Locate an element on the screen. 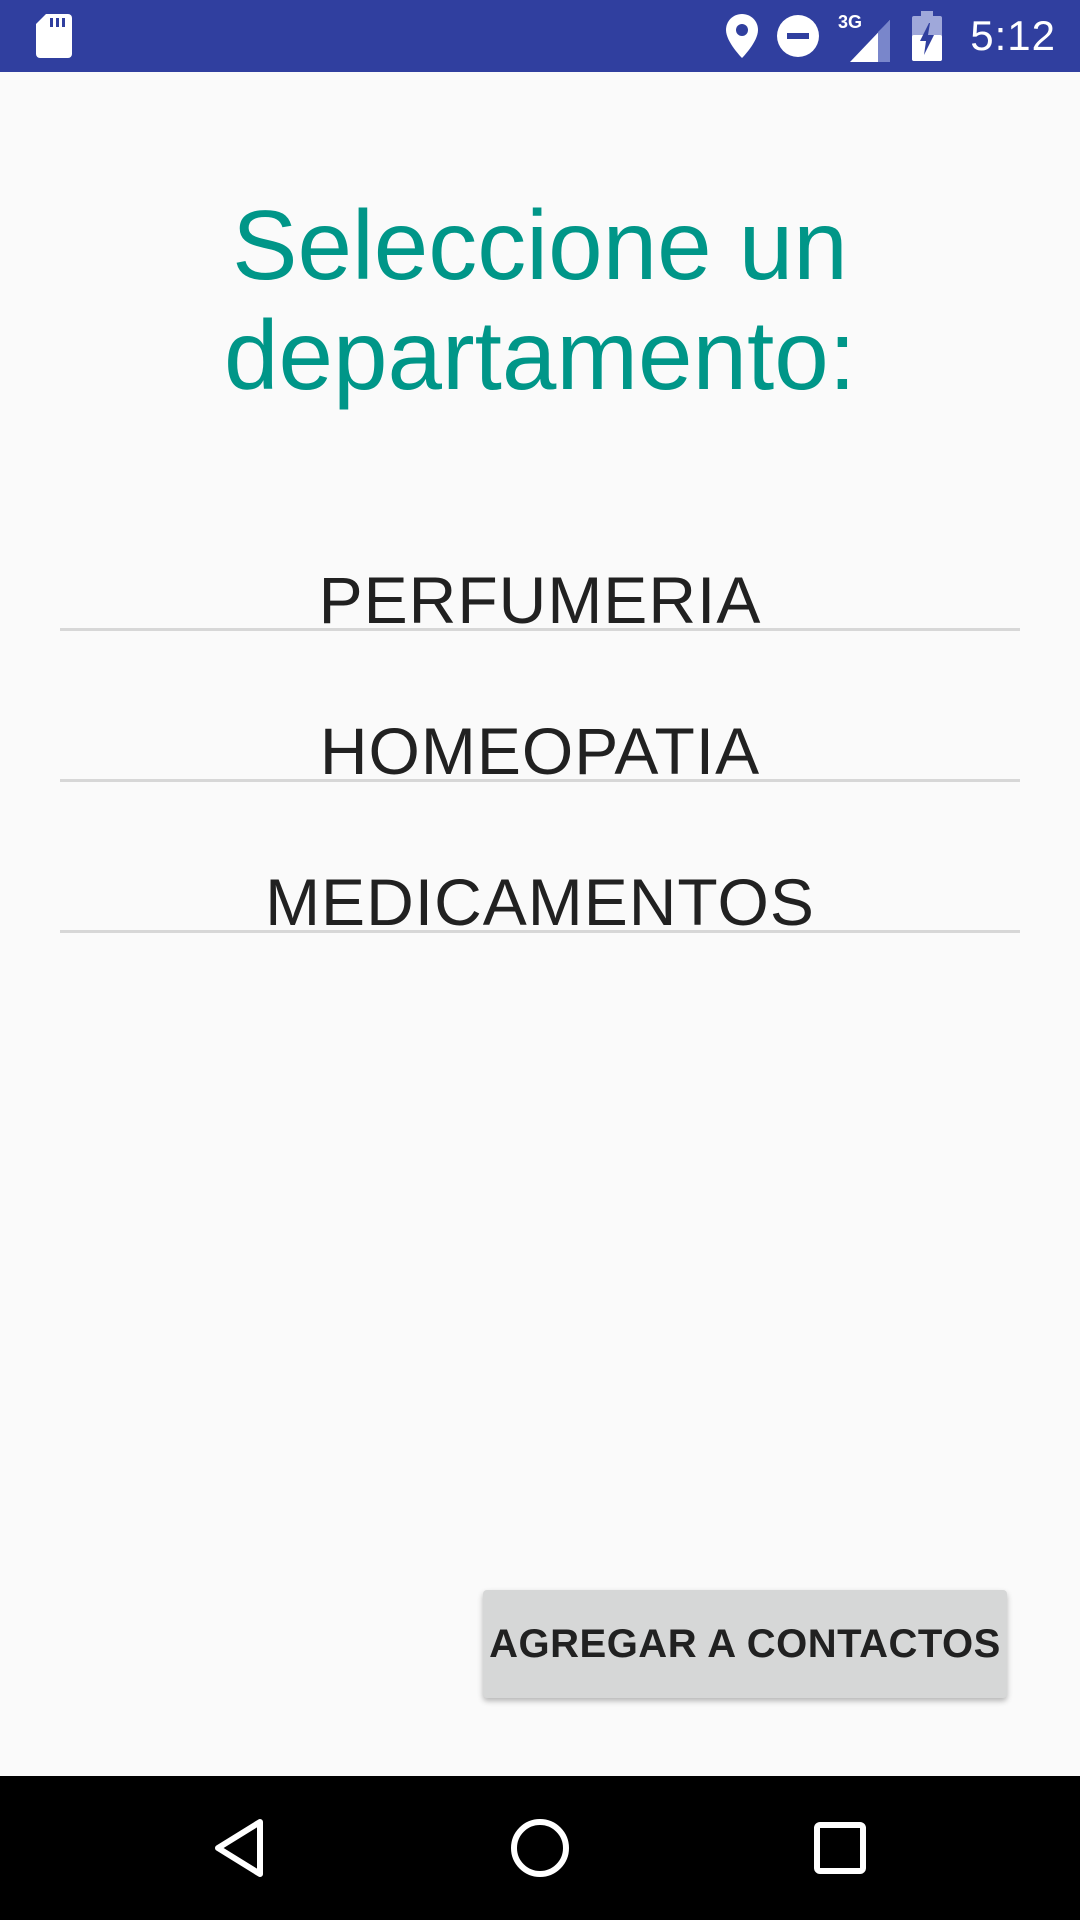 The image size is (1080, 1920). status-bar: 3G 5:12 is located at coordinates (540, 36).